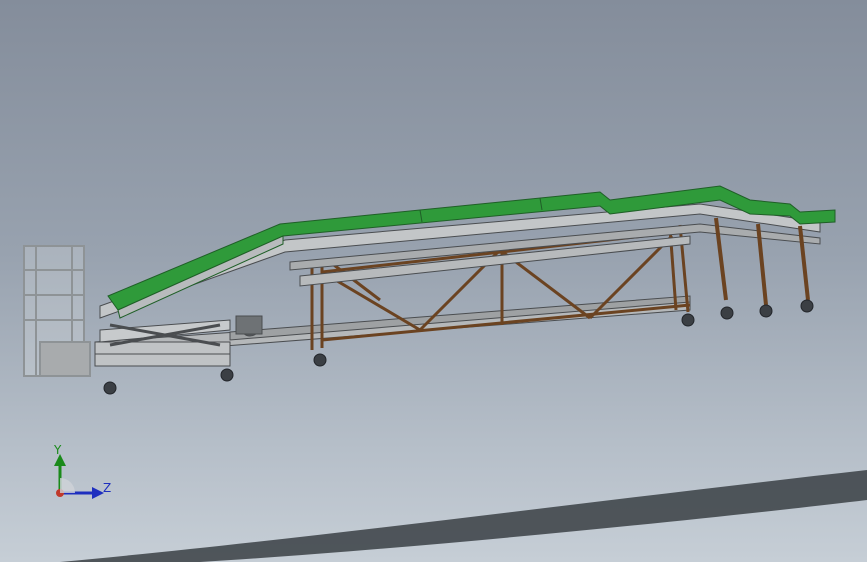  I want to click on z-axis-label: Z, so click(107, 488).